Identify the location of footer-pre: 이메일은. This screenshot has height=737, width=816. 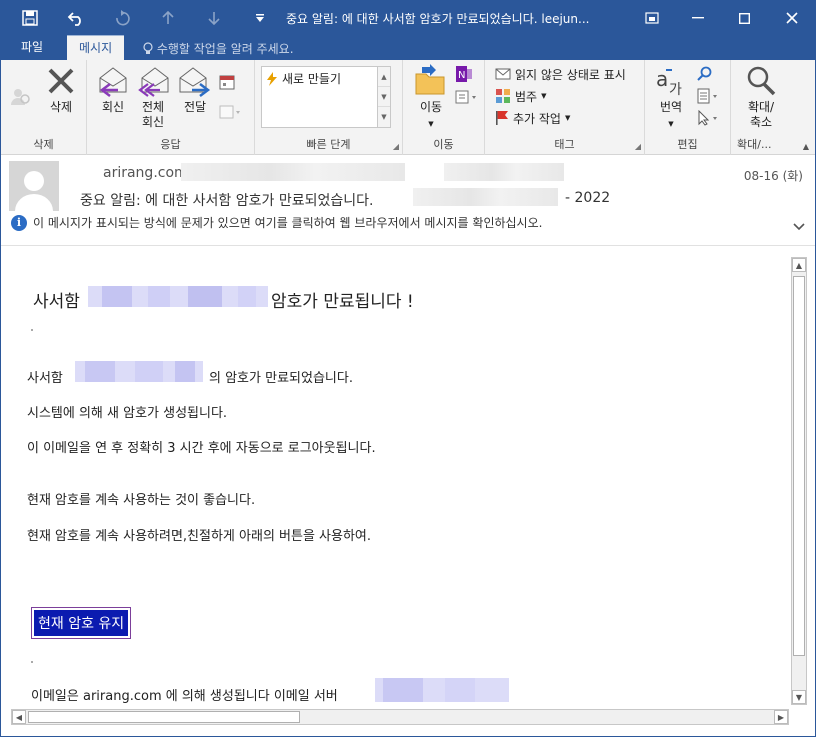
(55, 696).